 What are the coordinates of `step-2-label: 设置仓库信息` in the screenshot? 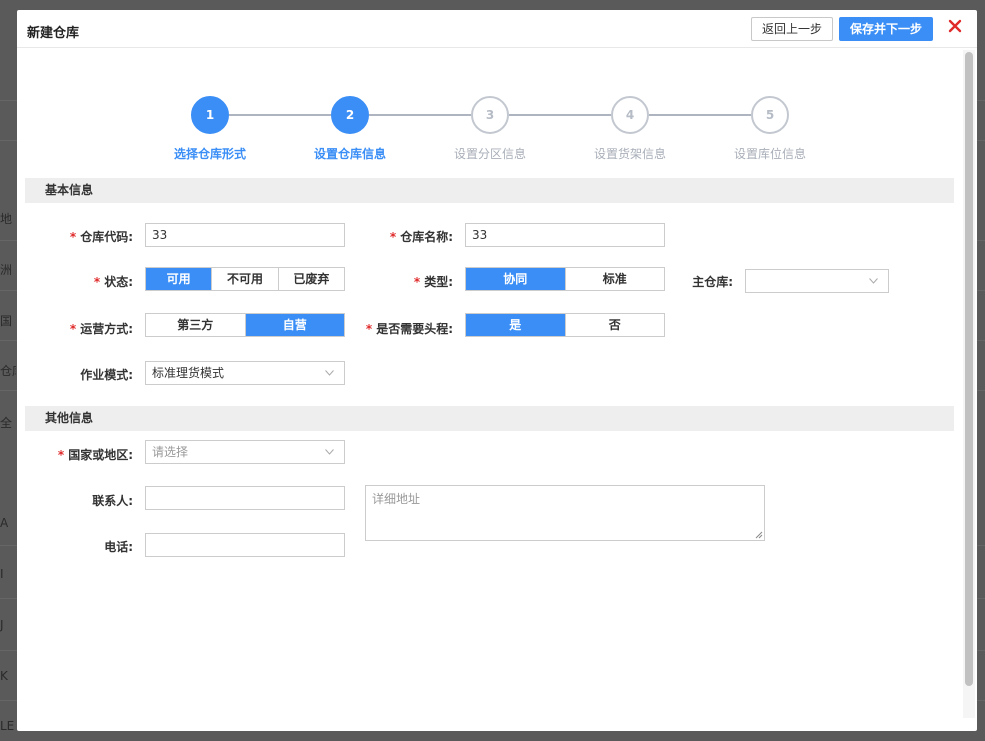 It's located at (349, 154).